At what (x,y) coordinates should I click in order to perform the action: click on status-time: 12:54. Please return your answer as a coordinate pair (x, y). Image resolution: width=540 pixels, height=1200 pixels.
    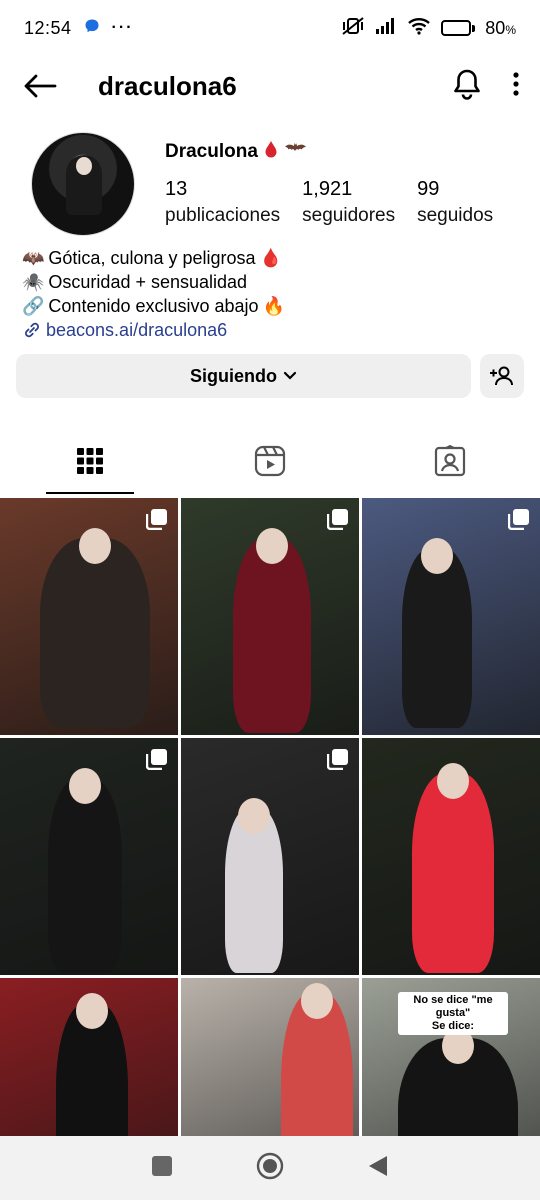
    Looking at the image, I should click on (48, 27).